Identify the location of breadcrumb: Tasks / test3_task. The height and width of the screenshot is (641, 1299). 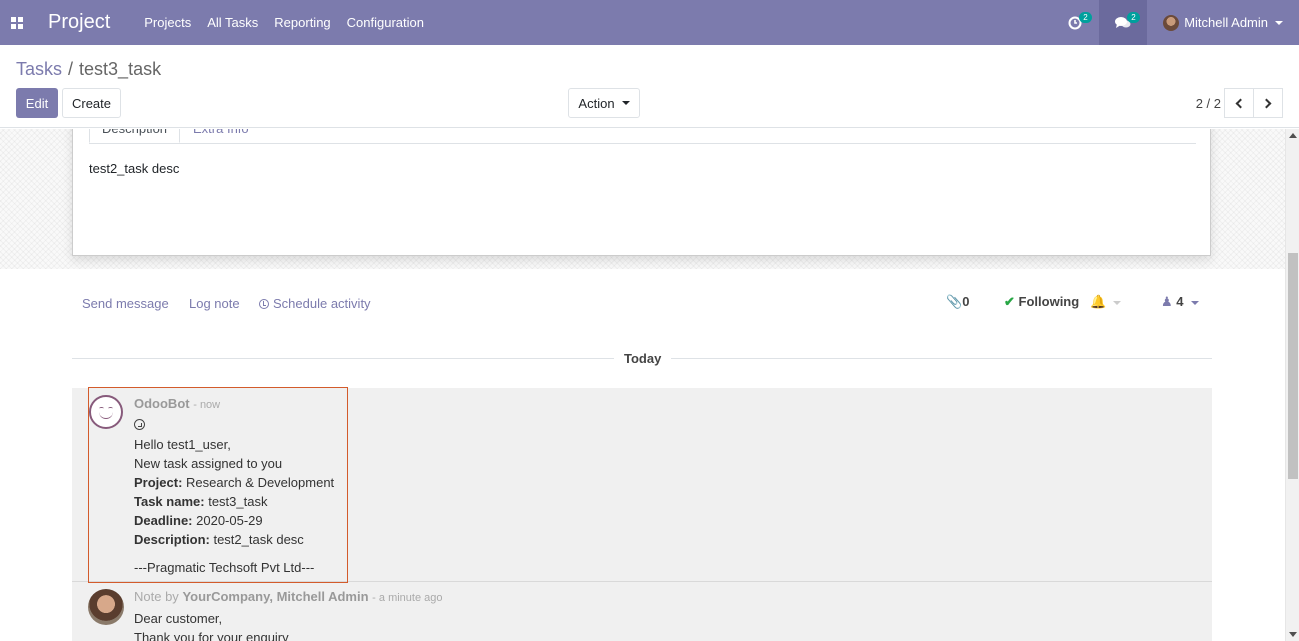
(88, 69).